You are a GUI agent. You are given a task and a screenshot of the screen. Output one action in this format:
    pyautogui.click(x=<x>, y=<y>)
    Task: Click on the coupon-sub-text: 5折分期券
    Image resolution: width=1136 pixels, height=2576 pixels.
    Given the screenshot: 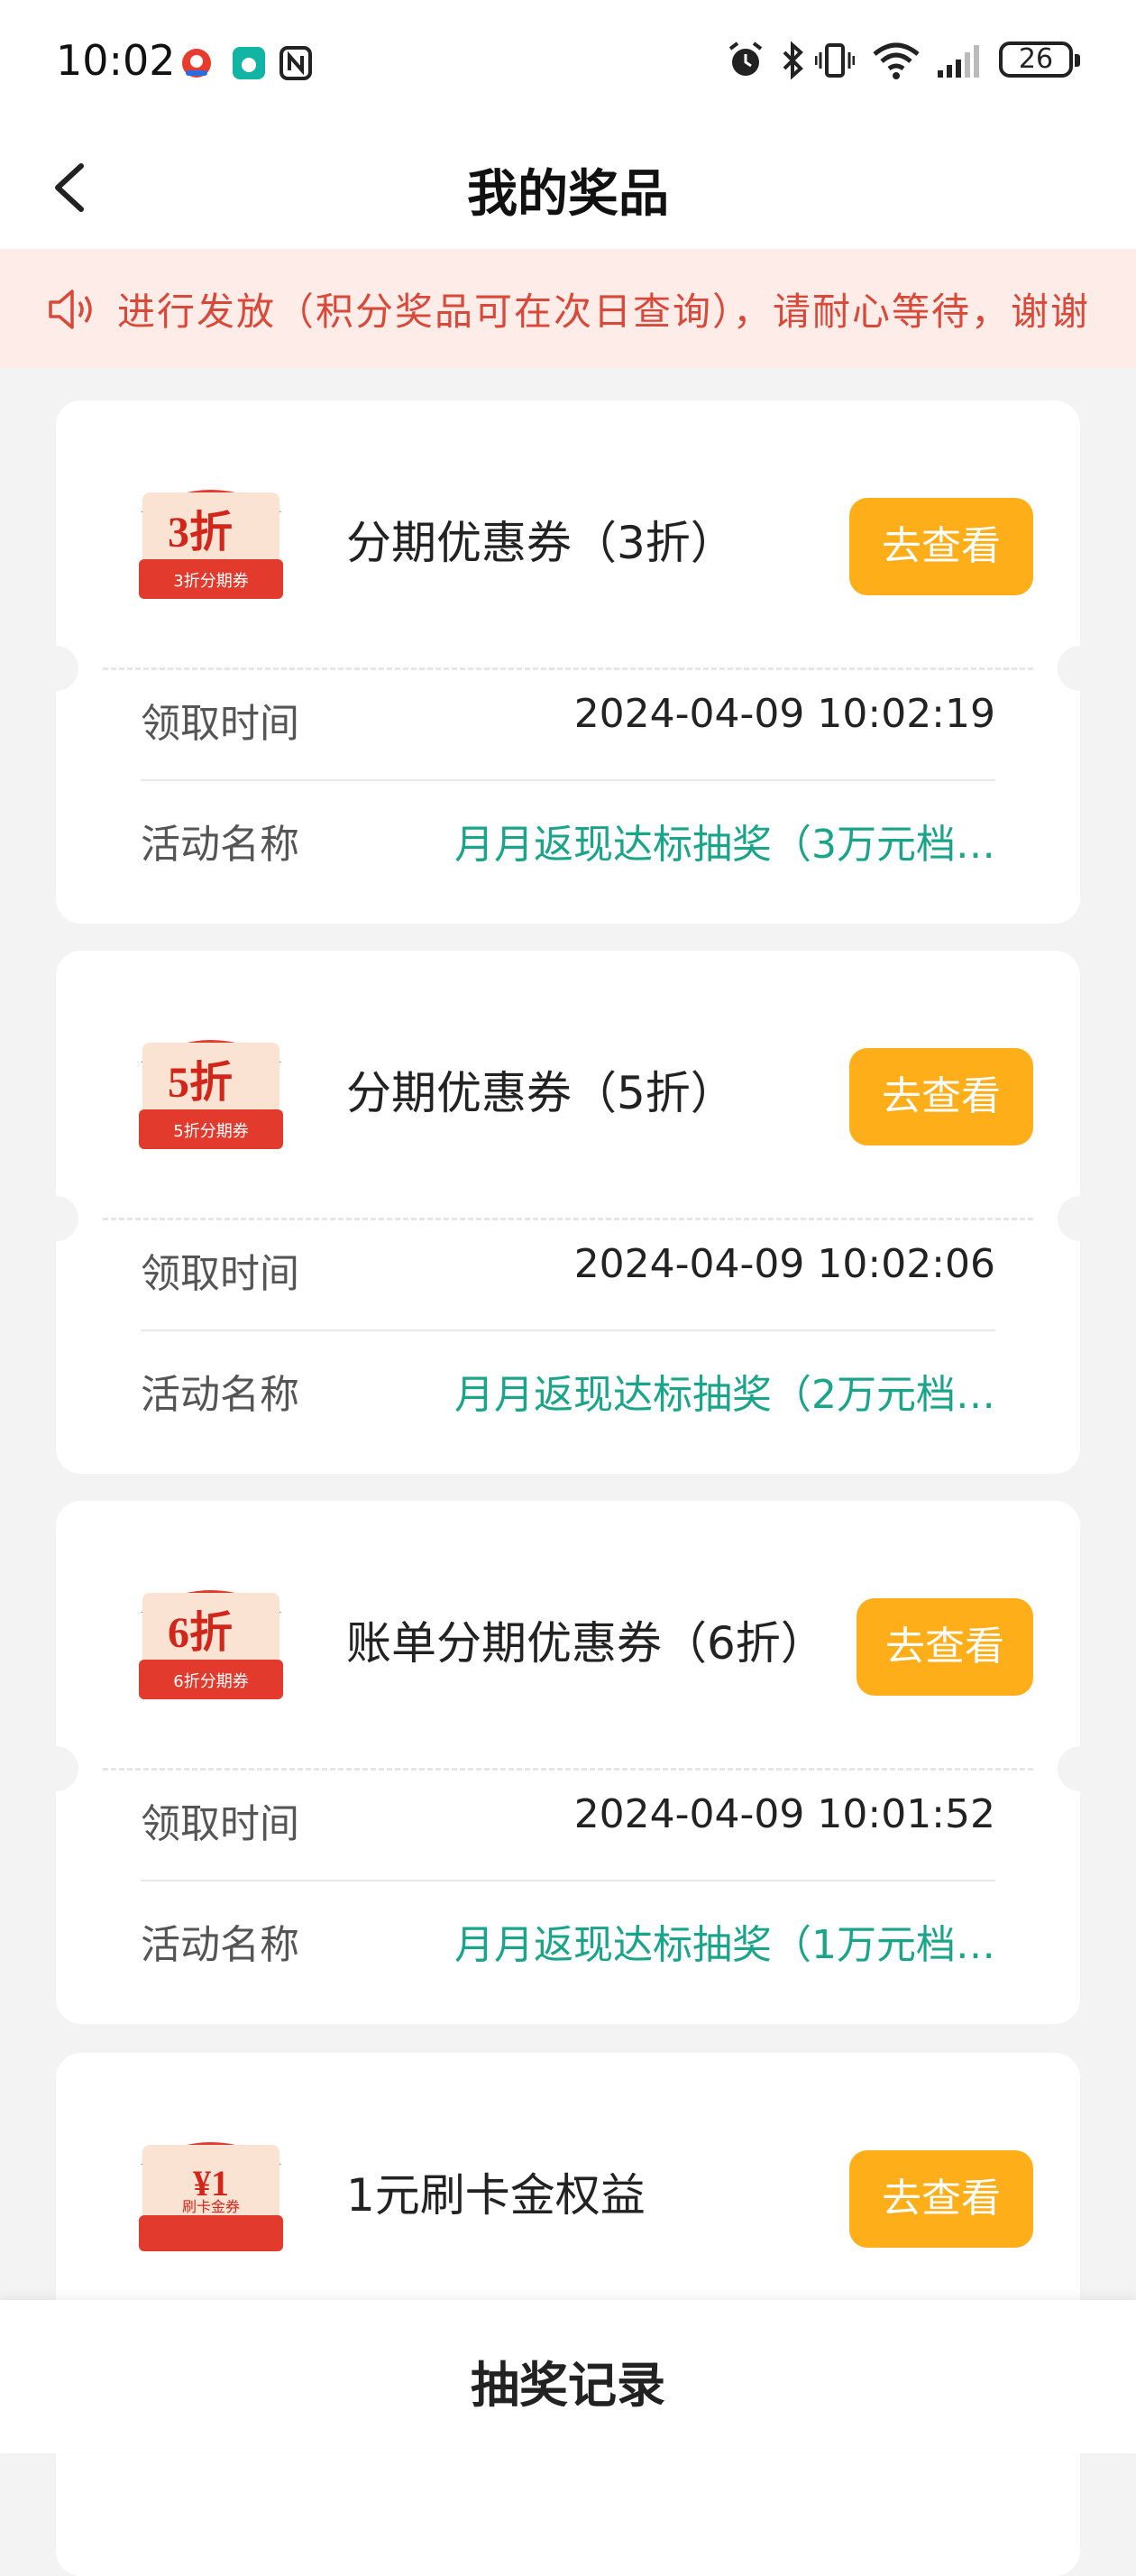 What is the action you would take?
    pyautogui.click(x=210, y=1132)
    